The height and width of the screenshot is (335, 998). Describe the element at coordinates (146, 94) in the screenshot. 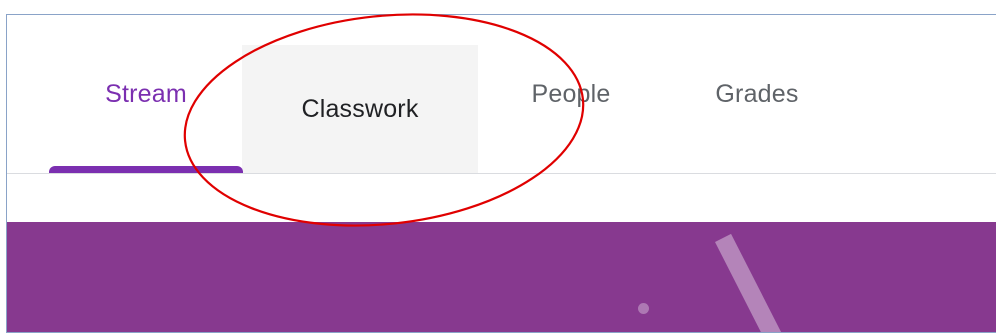

I see `tab-stream: Stream` at that location.